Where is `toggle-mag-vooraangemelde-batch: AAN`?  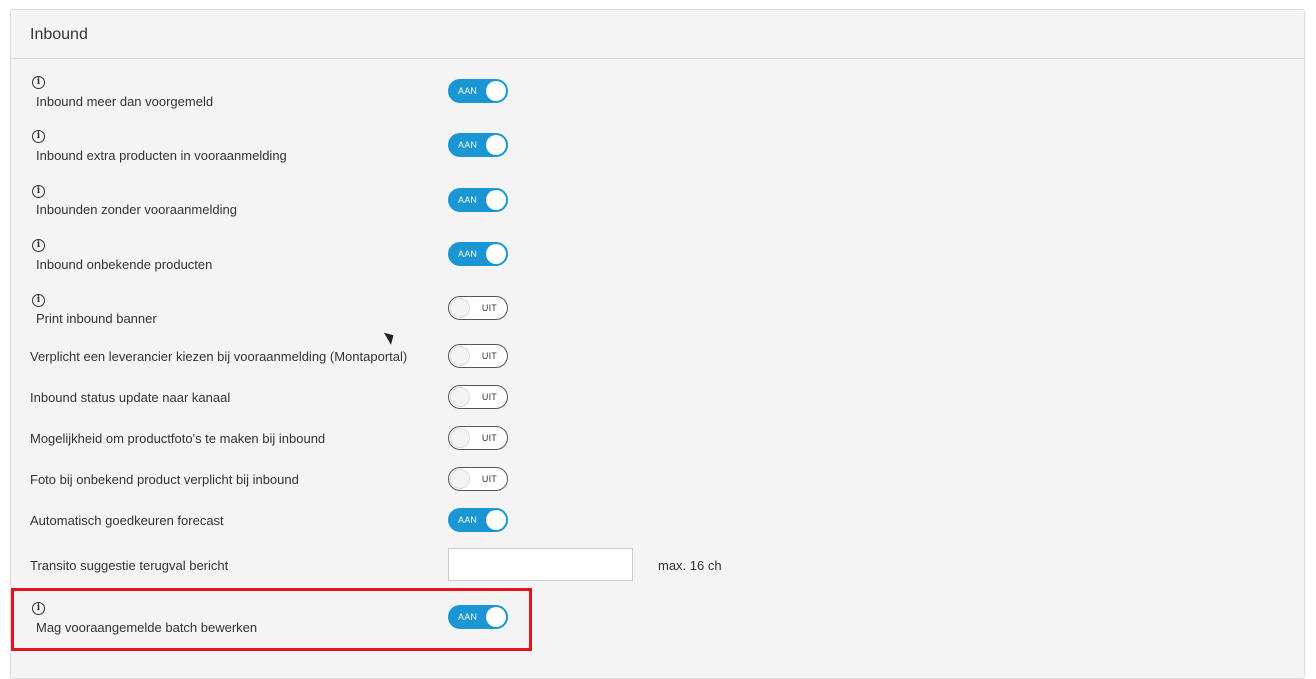 toggle-mag-vooraangemelde-batch: AAN is located at coordinates (478, 617).